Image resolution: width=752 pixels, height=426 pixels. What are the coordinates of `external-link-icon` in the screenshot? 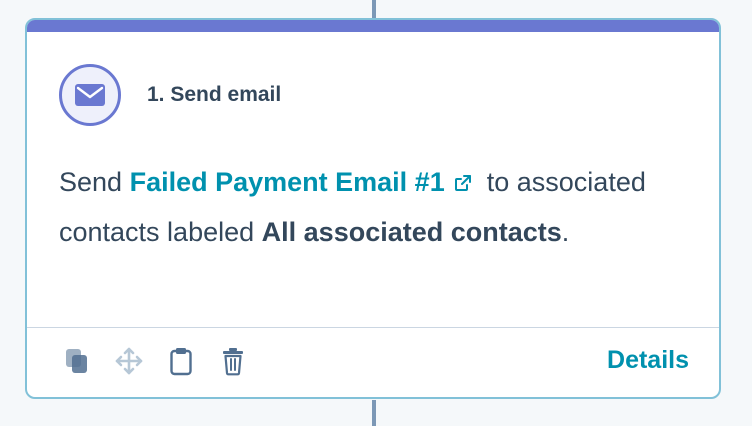 It's located at (463, 184).